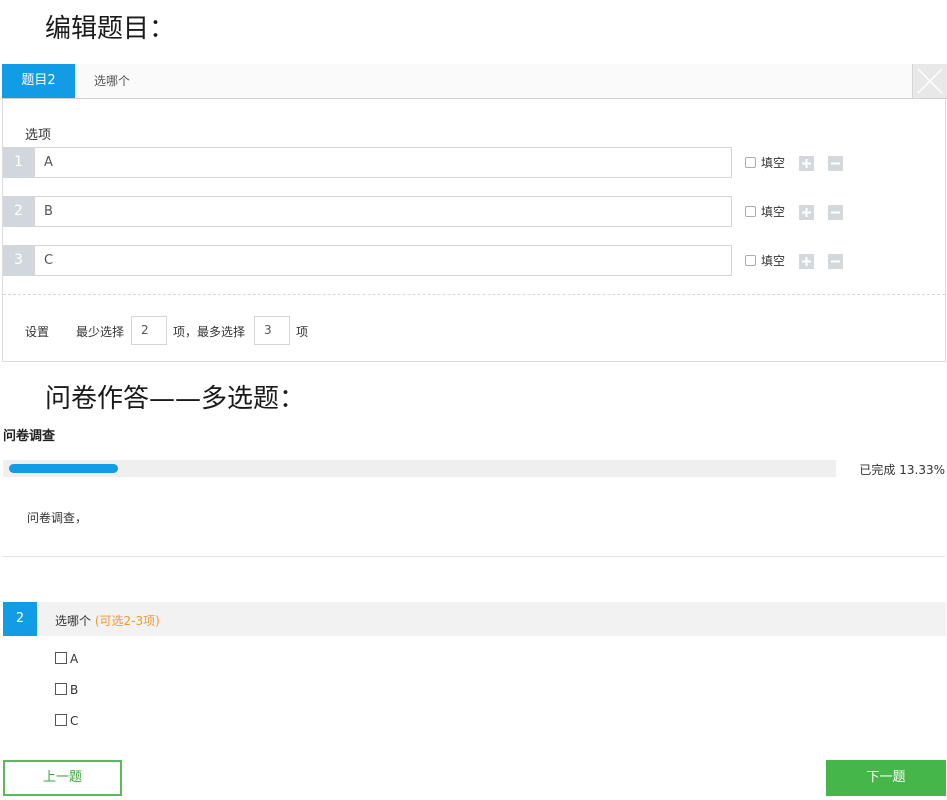  I want to click on question-label: 选哪个, so click(73, 621).